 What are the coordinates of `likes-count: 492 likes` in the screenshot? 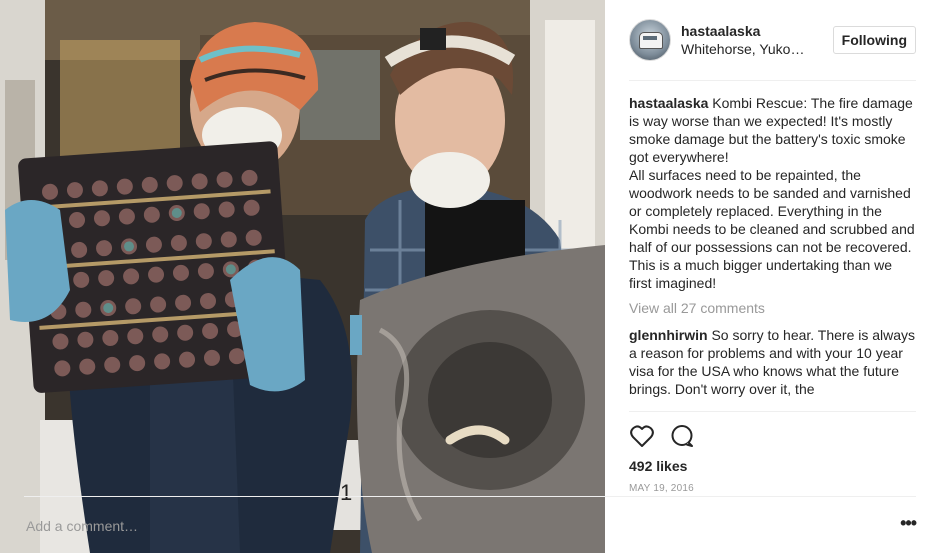 It's located at (772, 466).